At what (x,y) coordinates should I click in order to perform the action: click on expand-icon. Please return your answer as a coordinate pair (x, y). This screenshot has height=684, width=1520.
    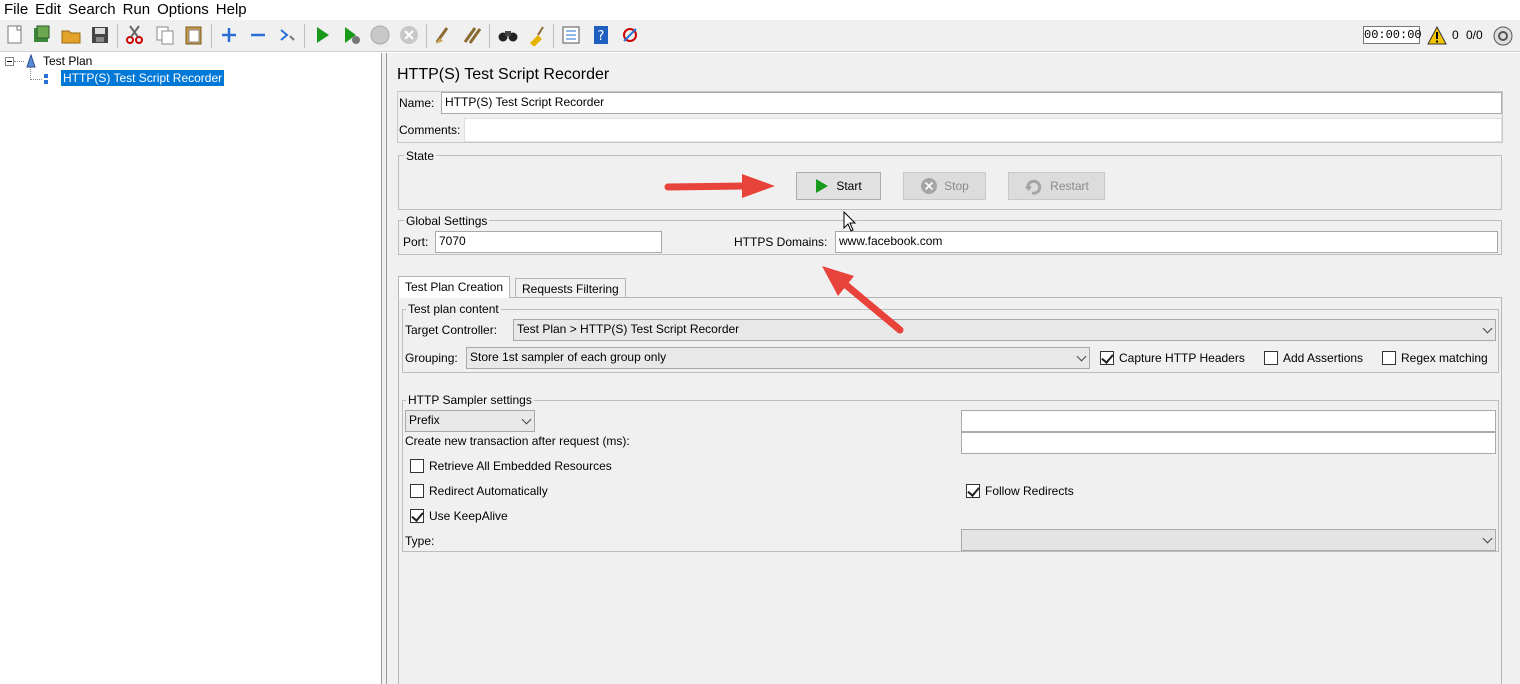
    Looking at the image, I should click on (229, 35).